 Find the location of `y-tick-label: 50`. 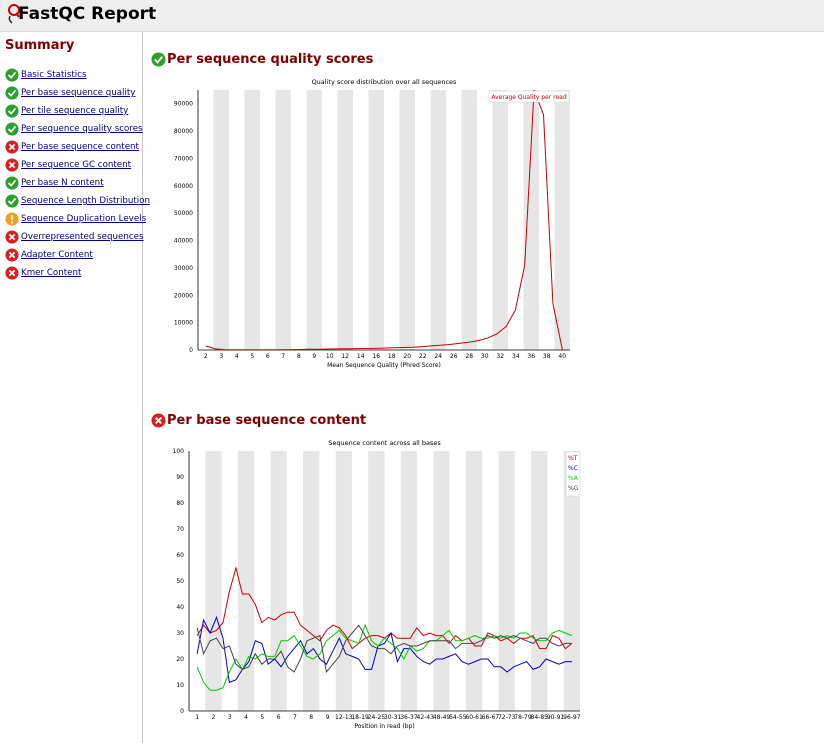

y-tick-label: 50 is located at coordinates (180, 581).